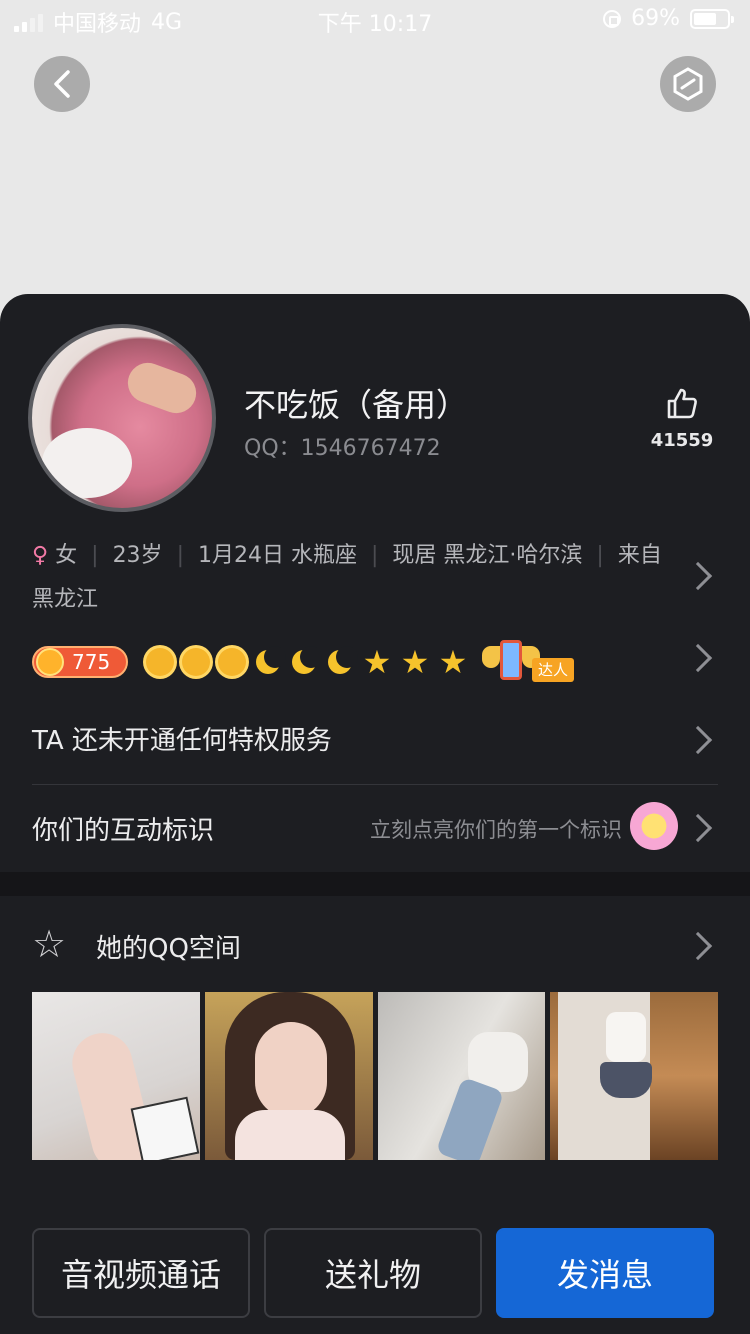 This screenshot has width=750, height=1334. I want to click on meme-sticker, so click(165, 1128).